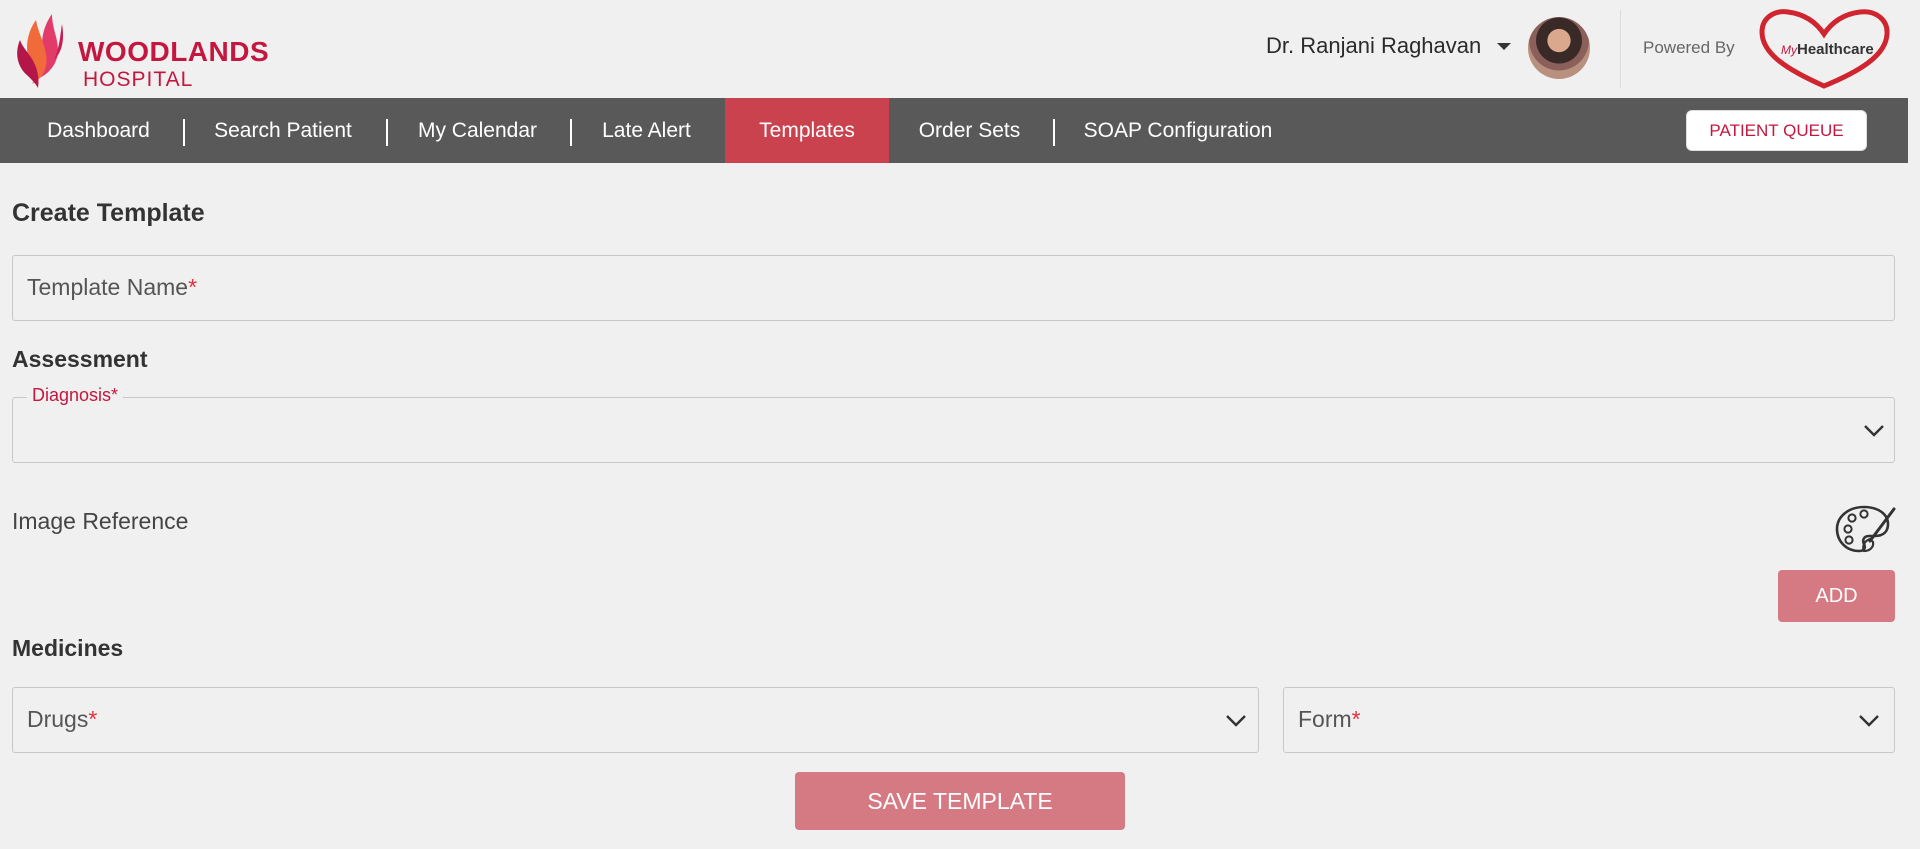  What do you see at coordinates (174, 51) in the screenshot?
I see `logo-title: WOODLANDS` at bounding box center [174, 51].